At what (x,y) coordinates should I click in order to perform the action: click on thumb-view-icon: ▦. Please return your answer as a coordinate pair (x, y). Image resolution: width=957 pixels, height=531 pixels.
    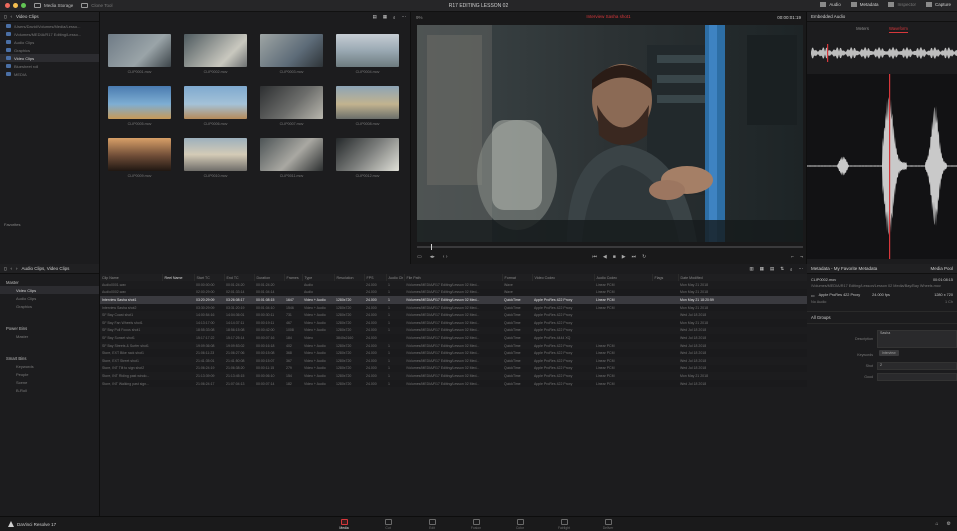
    Looking at the image, I should click on (762, 269).